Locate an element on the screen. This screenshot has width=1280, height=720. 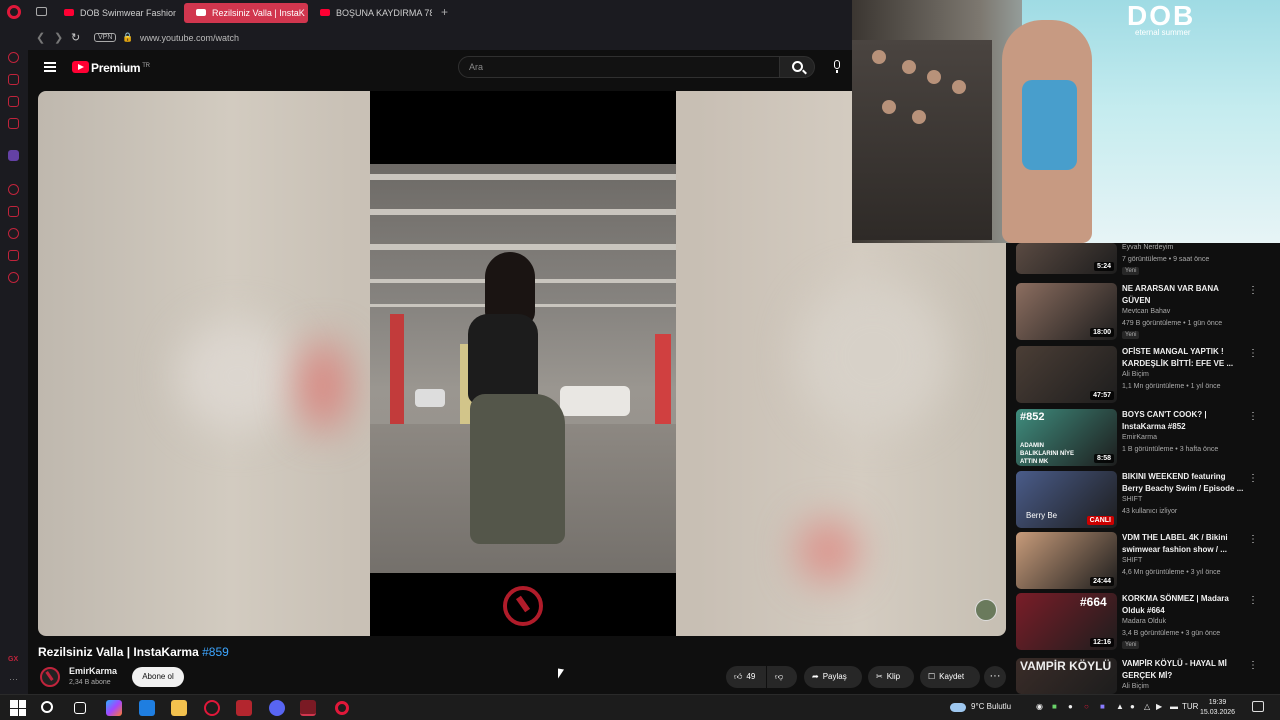
search-button is located at coordinates (797, 67).